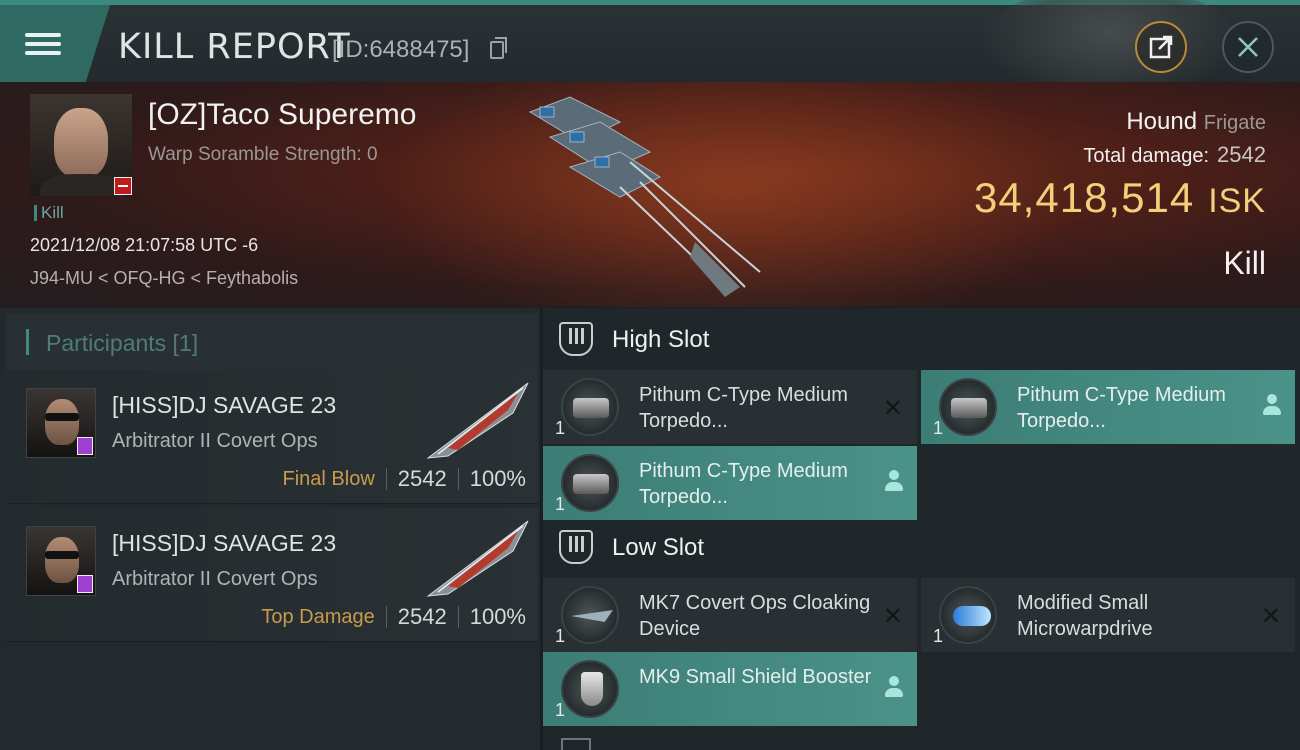 The image size is (1300, 750). What do you see at coordinates (590, 689) in the screenshot?
I see `shield-booster-icon` at bounding box center [590, 689].